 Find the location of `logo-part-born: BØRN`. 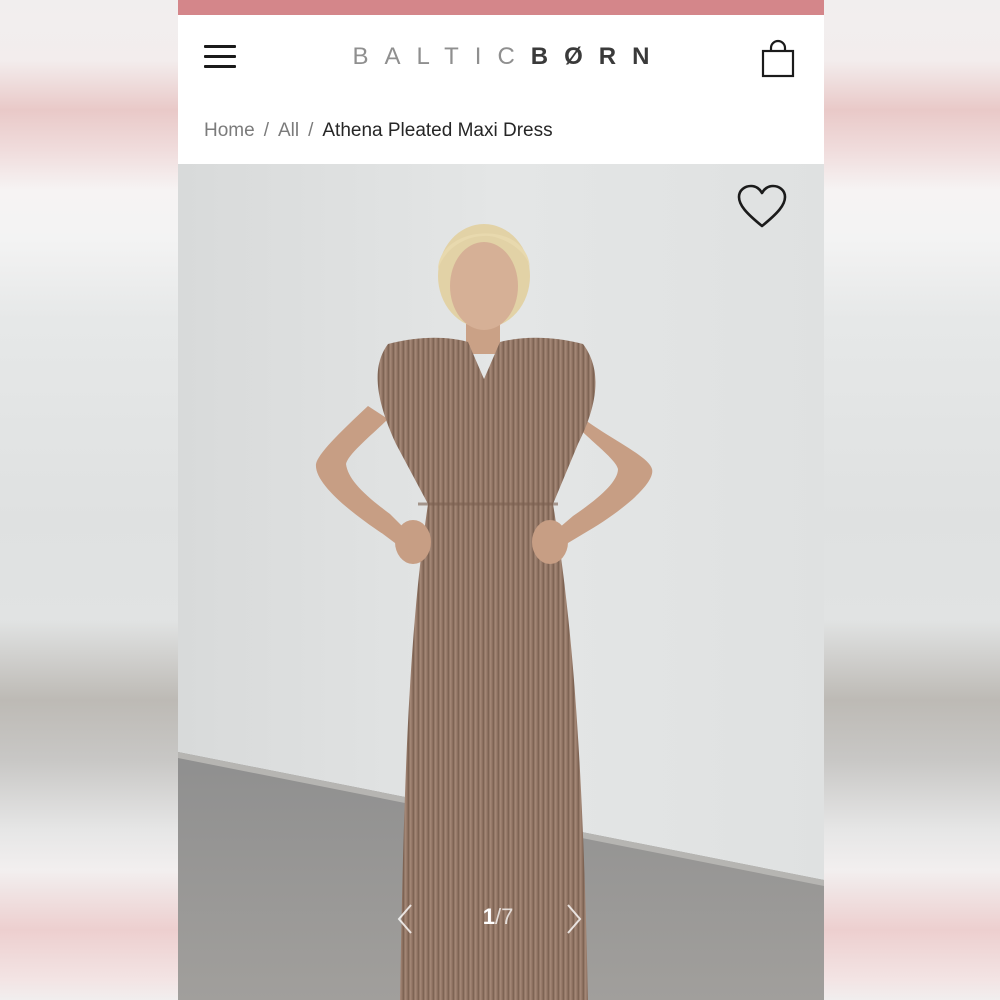

logo-part-born: BØRN is located at coordinates (598, 56).